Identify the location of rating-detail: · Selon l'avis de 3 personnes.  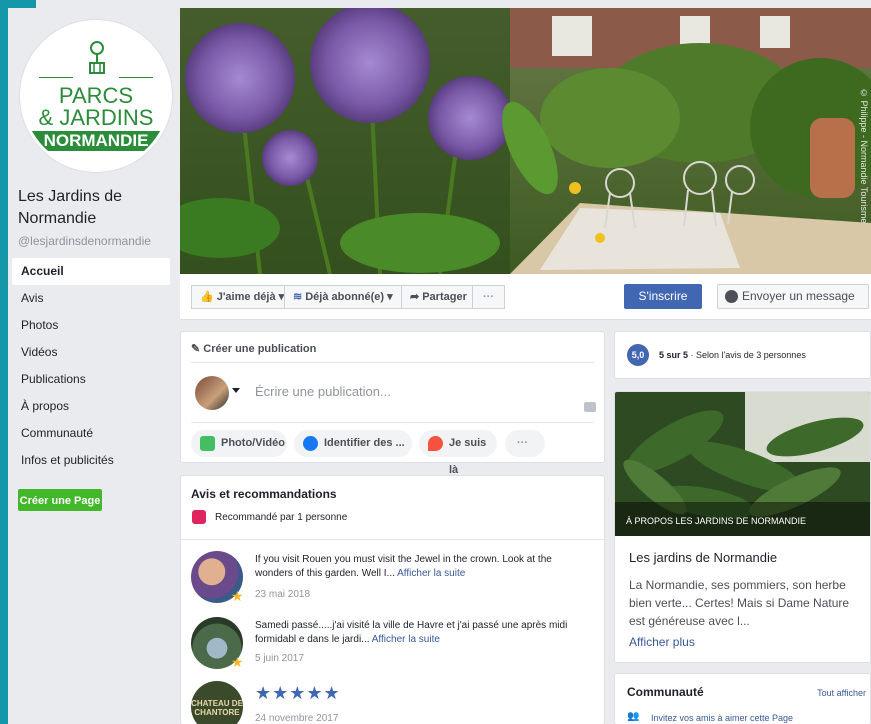
(747, 355).